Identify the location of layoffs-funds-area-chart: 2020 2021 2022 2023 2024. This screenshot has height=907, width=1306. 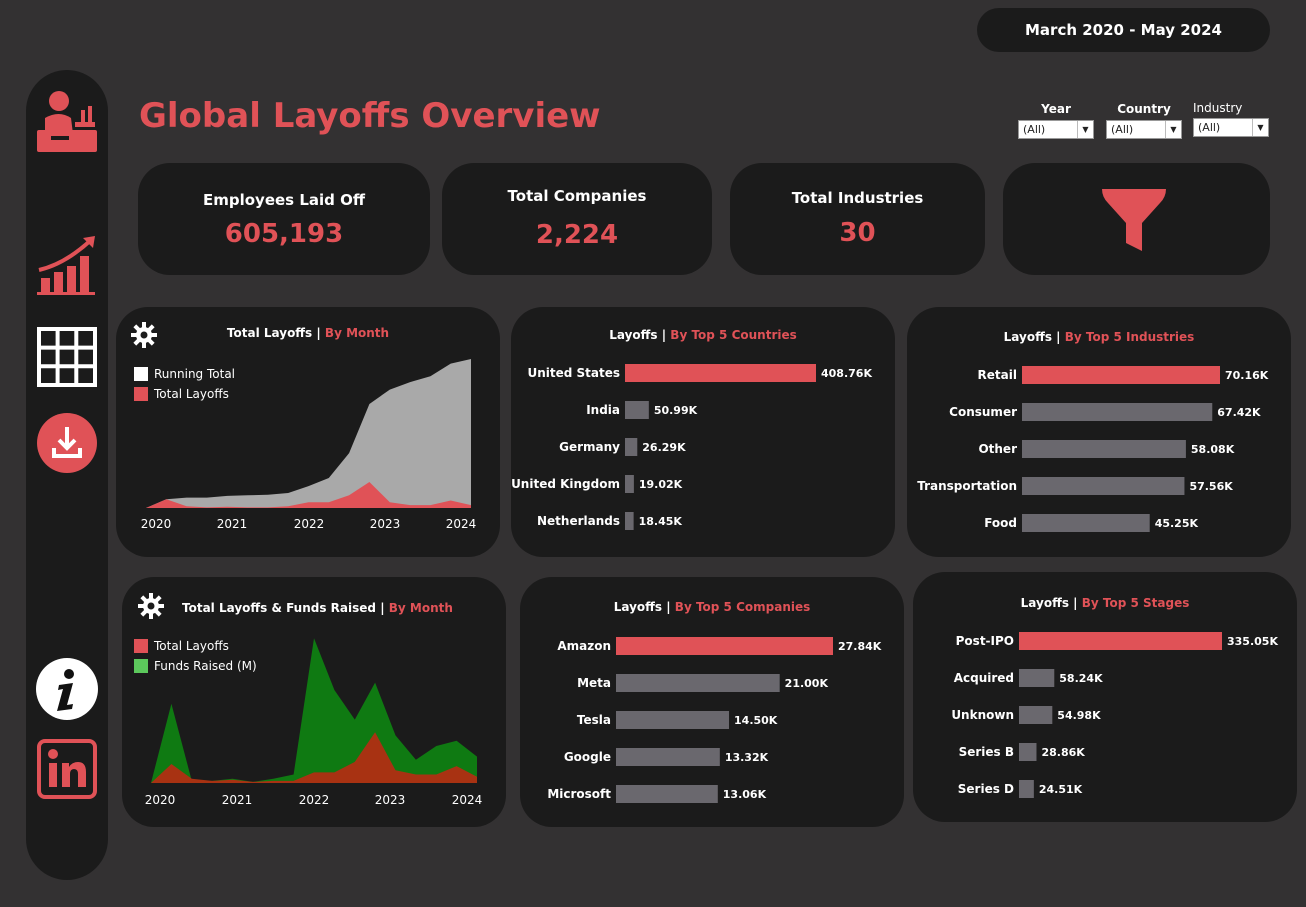
(314, 702).